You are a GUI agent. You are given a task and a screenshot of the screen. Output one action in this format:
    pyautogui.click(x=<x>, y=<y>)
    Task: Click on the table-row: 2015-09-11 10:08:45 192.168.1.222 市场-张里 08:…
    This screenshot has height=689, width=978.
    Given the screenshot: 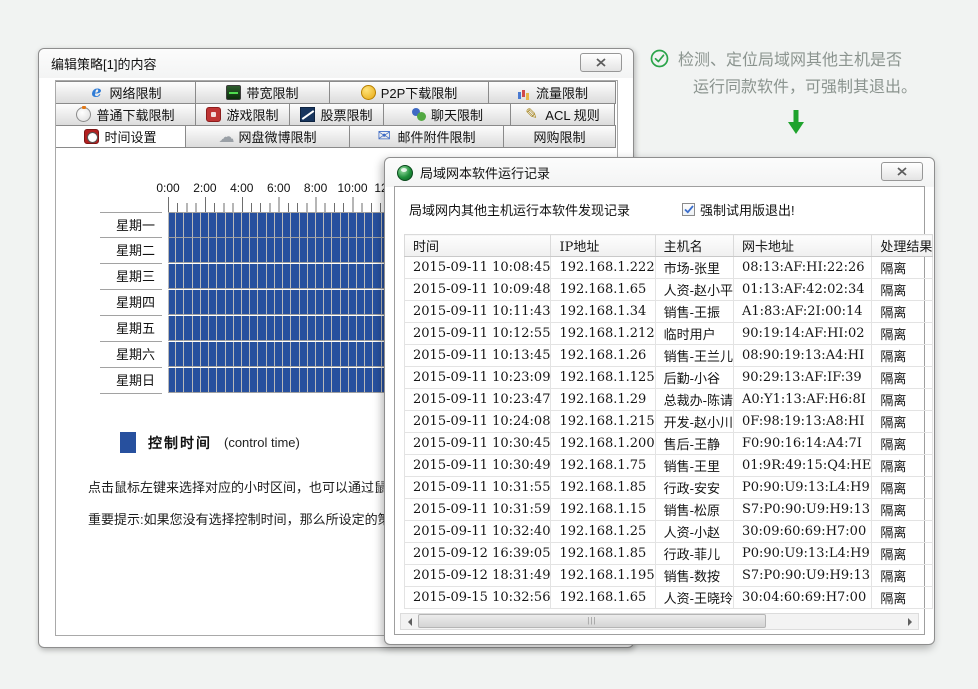 What is the action you would take?
    pyautogui.click(x=668, y=267)
    